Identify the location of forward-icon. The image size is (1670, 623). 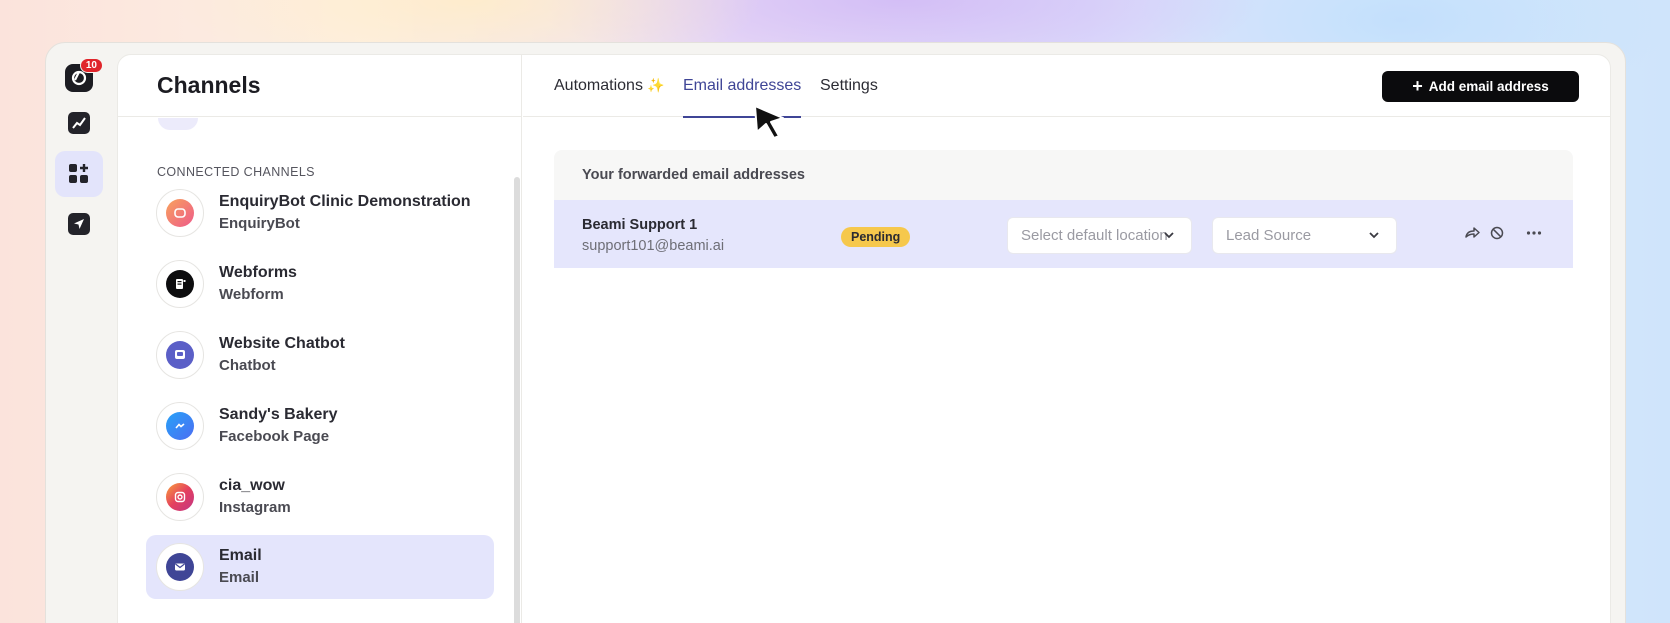
(1472, 233).